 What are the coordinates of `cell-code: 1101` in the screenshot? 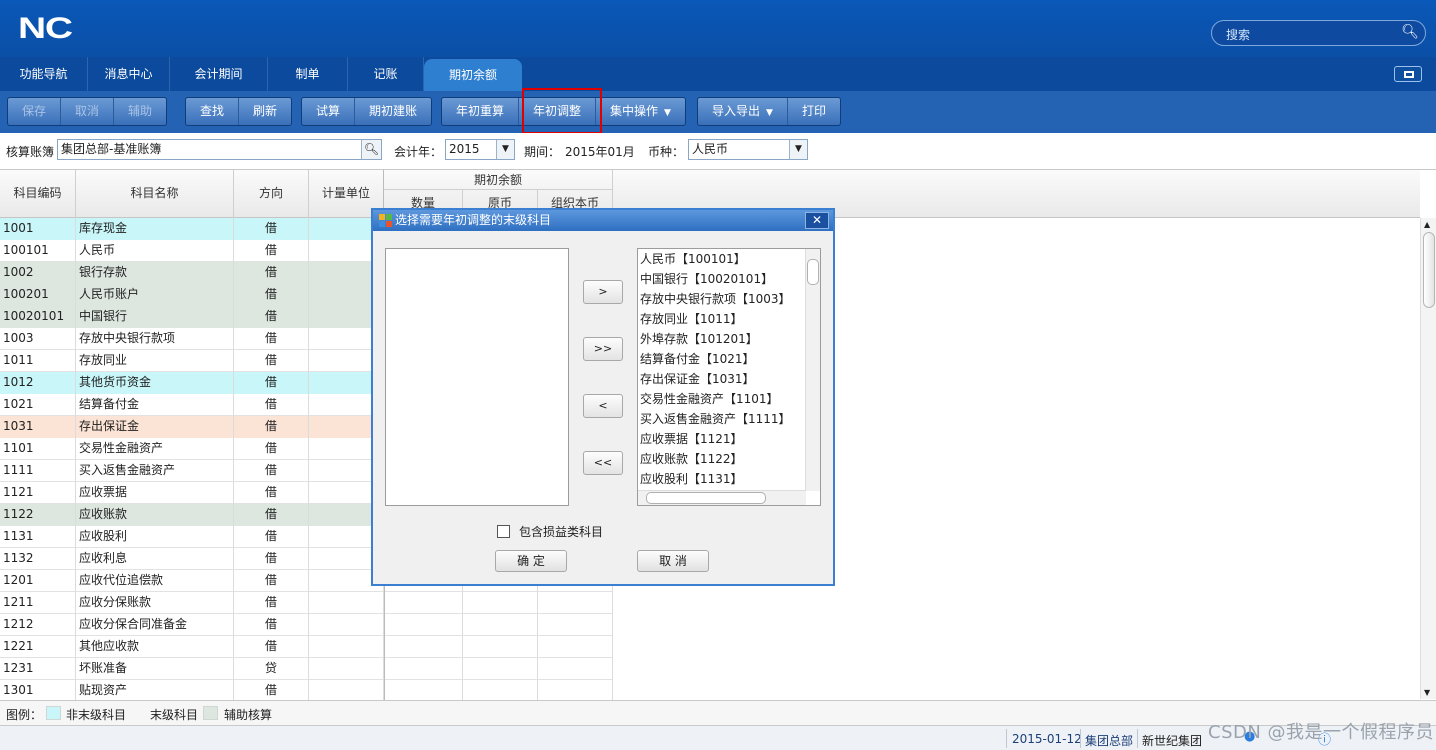 It's located at (38, 449).